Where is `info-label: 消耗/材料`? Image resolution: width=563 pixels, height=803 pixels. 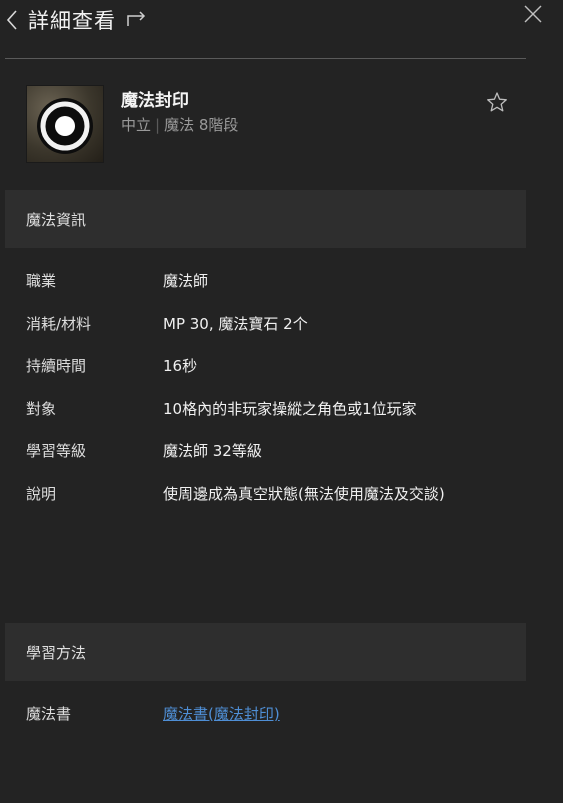
info-label: 消耗/材料 is located at coordinates (59, 324).